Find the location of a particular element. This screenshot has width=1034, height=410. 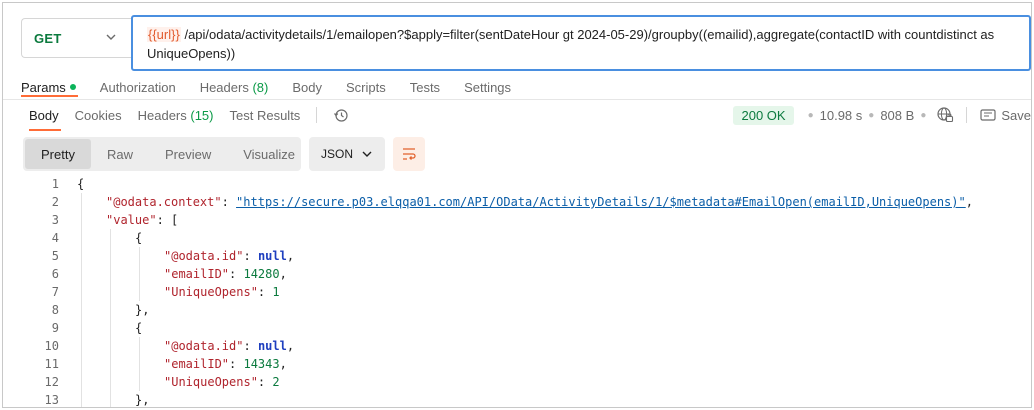

tab-label: Params is located at coordinates (43, 87).